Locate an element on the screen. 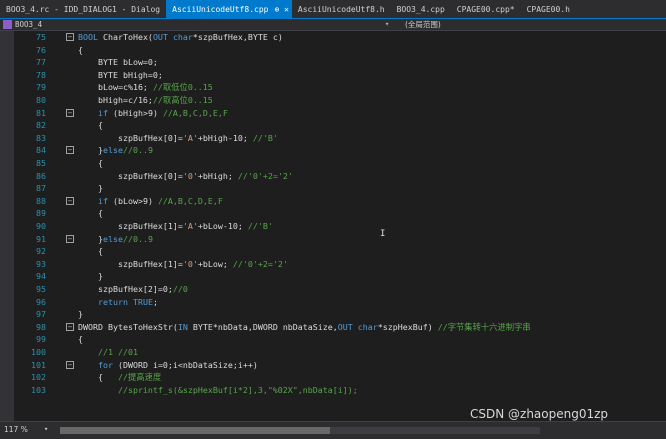  code-token: BOOL is located at coordinates (88, 37).